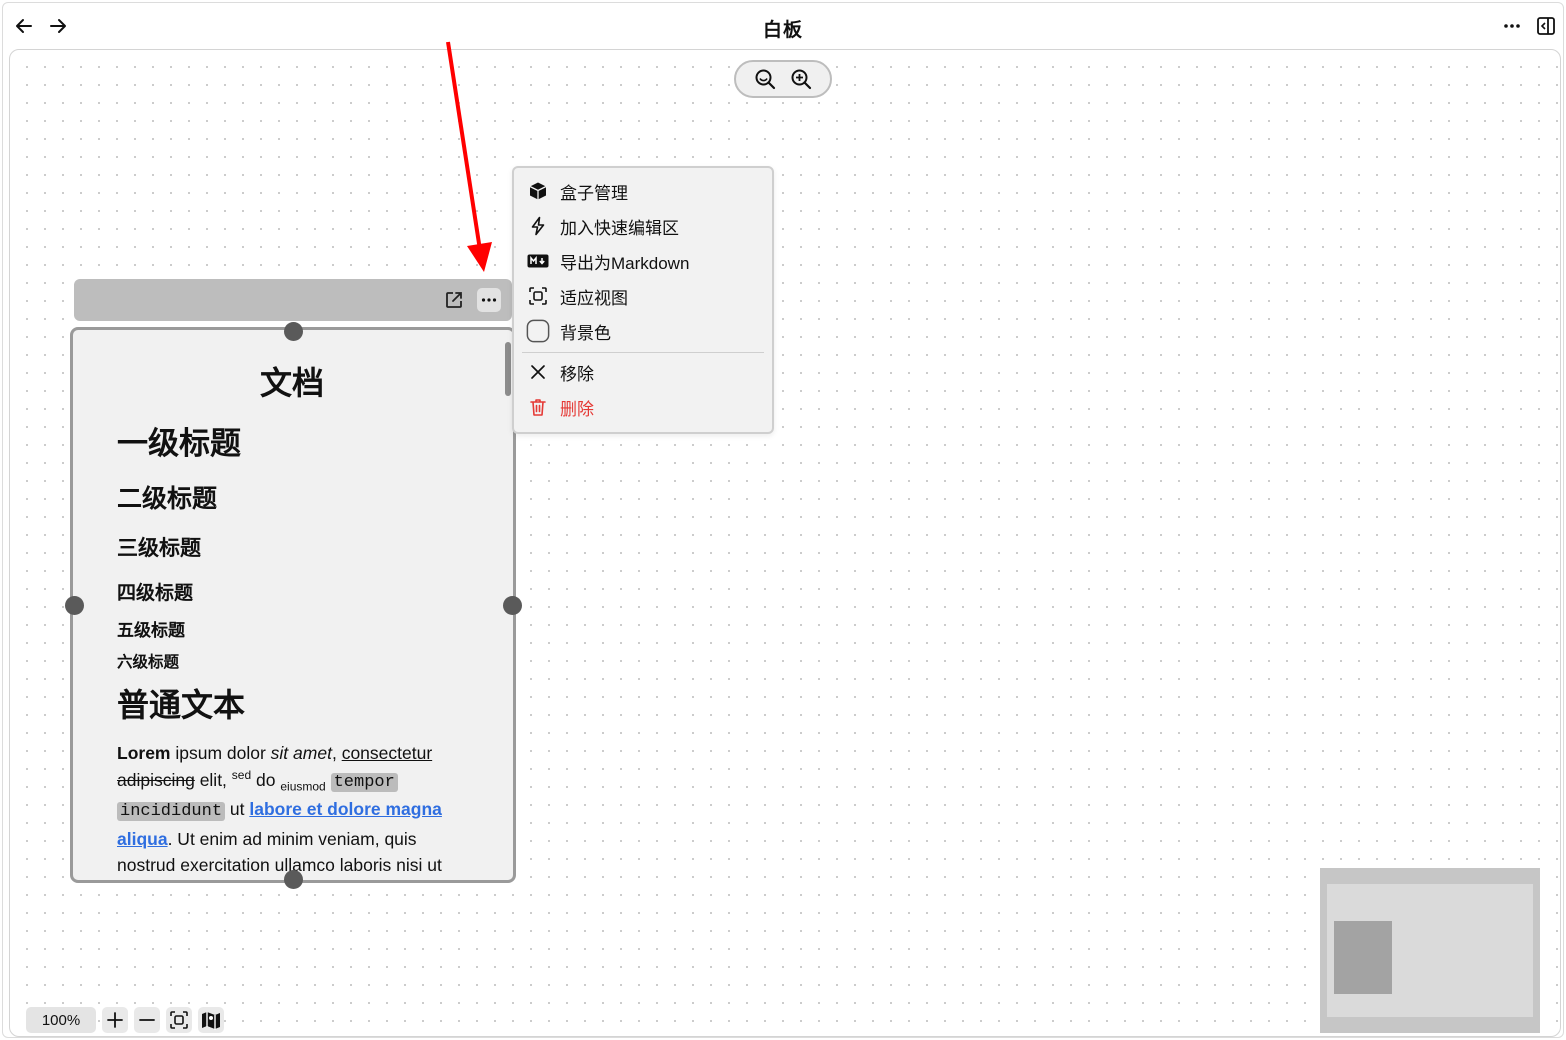 The image size is (1566, 1040). What do you see at coordinates (538, 191) in the screenshot?
I see `box-icon` at bounding box center [538, 191].